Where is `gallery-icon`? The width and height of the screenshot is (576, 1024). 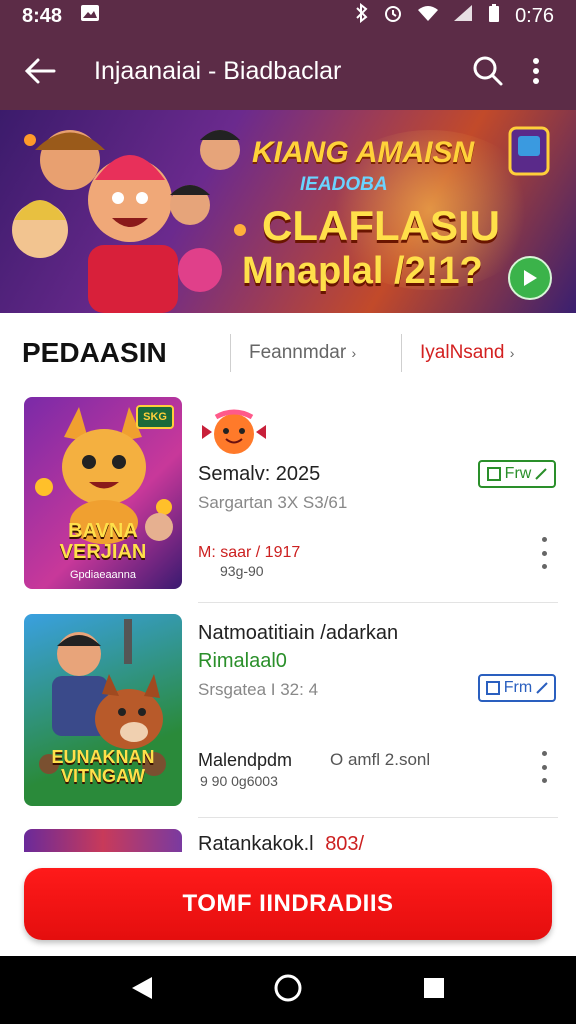
gallery-icon is located at coordinates (90, 16).